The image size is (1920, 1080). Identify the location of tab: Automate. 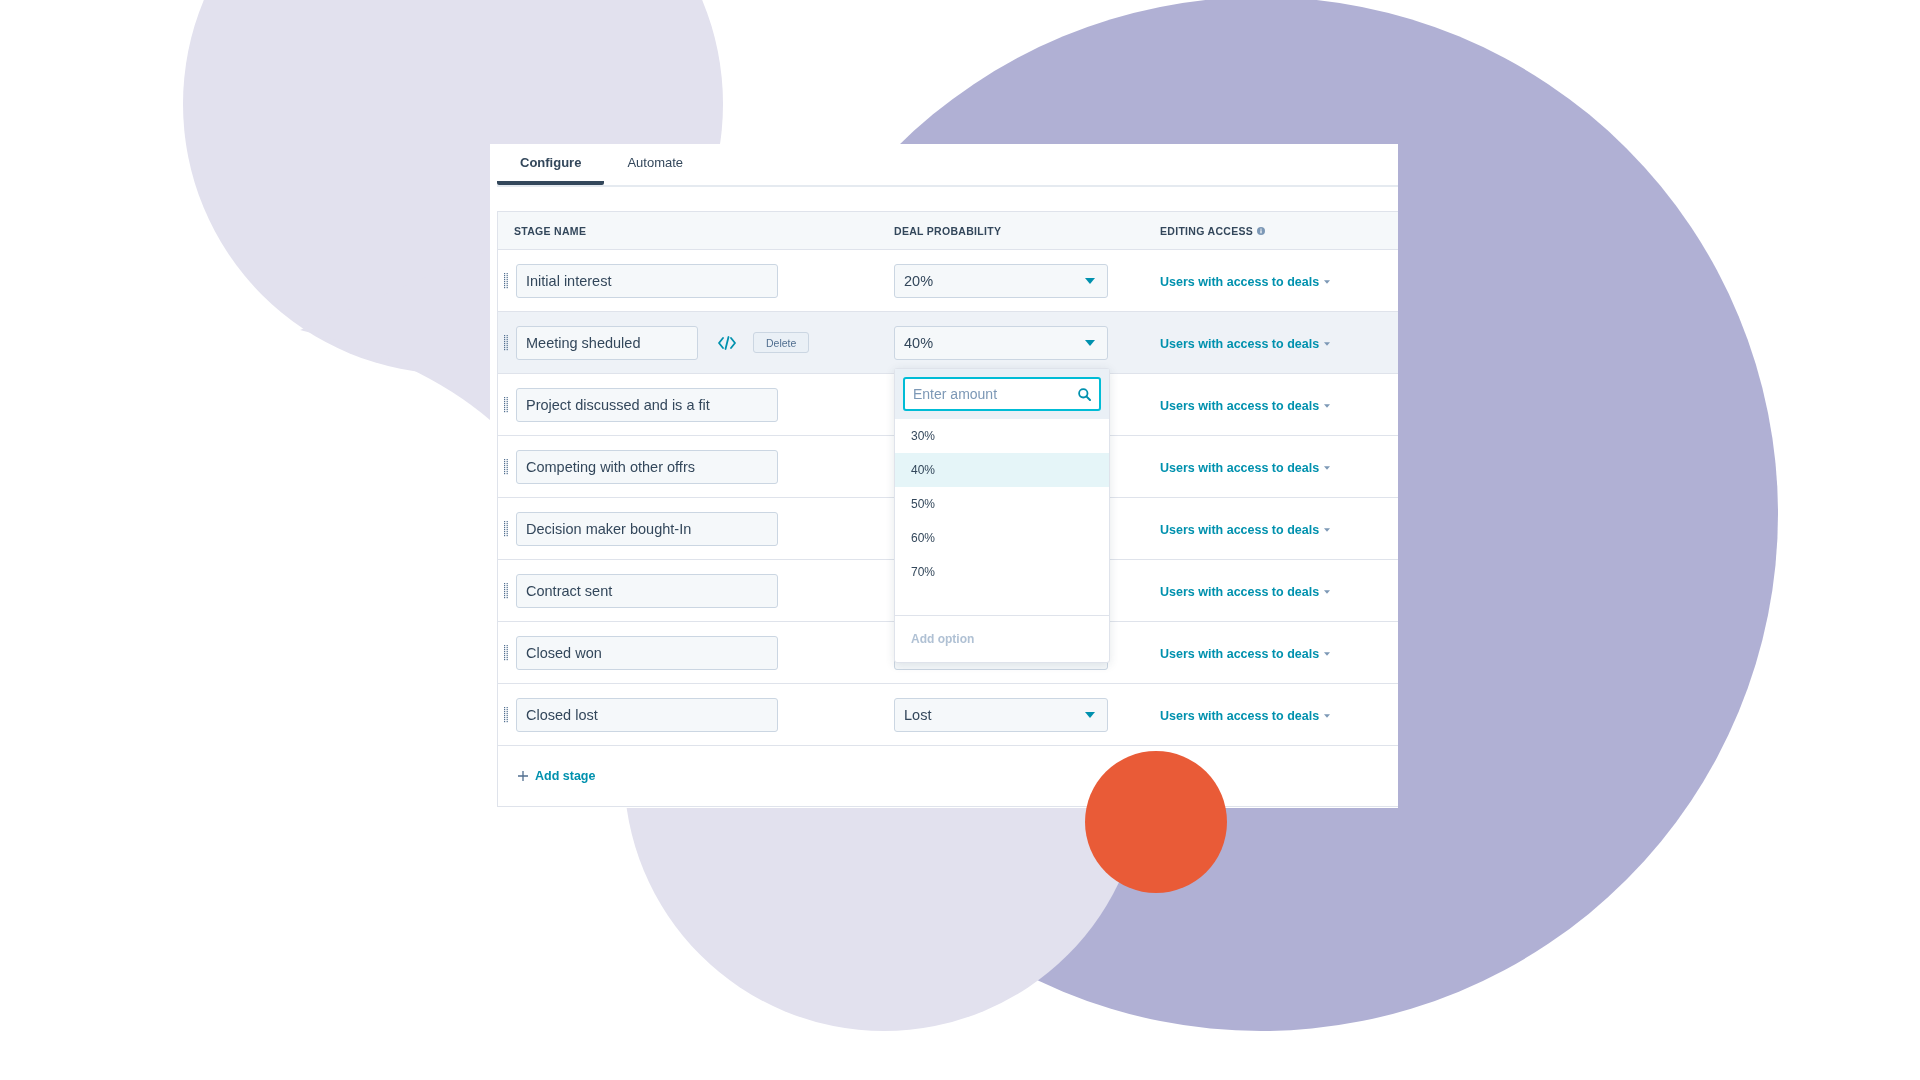
(655, 164).